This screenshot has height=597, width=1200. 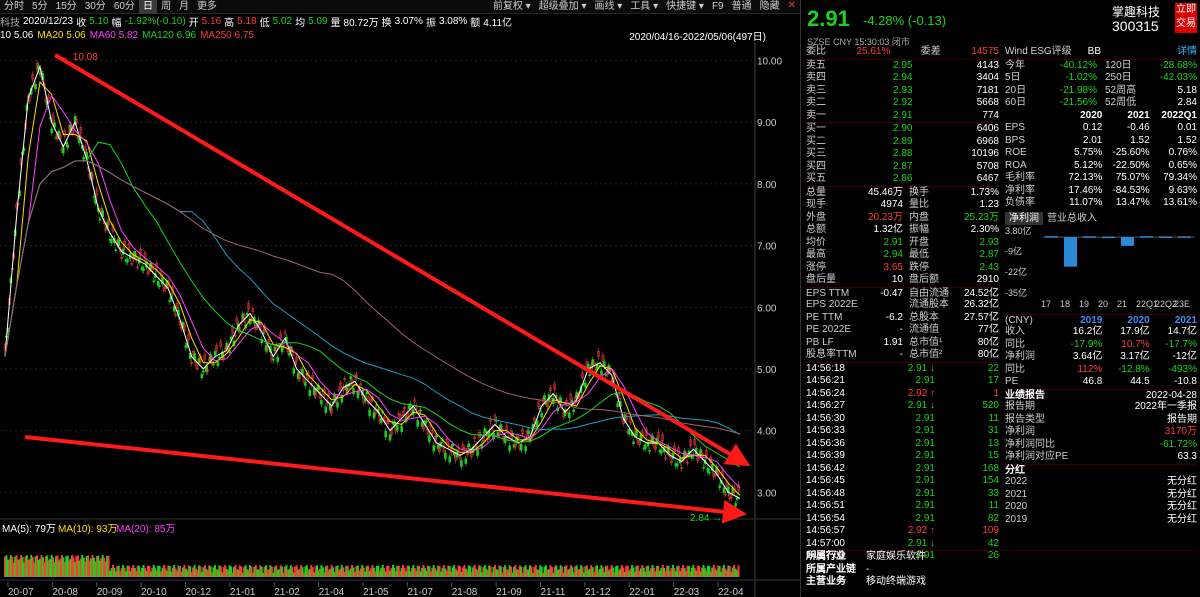 I want to click on tick-row-11-cell-0: 14:56:51, so click(x=825, y=505).